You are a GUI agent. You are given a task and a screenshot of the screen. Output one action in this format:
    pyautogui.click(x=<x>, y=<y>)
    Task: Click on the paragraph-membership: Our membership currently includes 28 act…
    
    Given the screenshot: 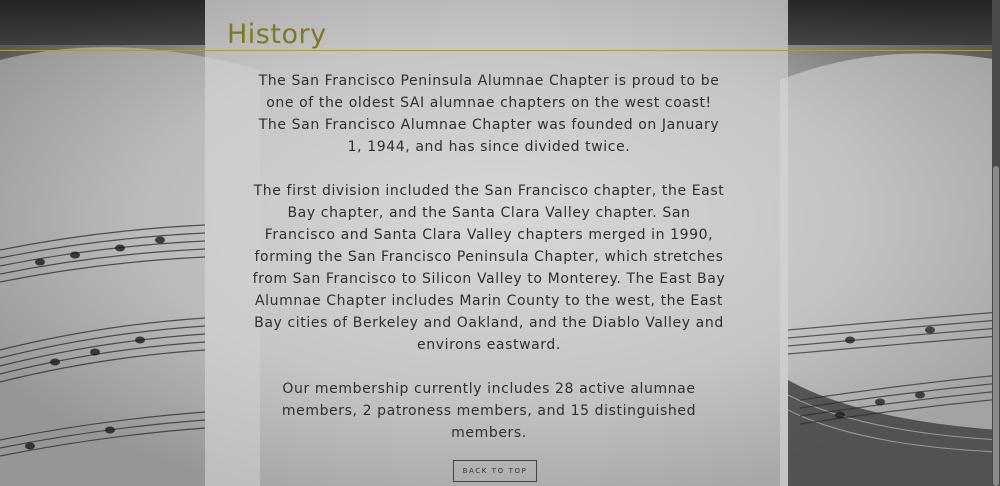 What is the action you would take?
    pyautogui.click(x=489, y=411)
    